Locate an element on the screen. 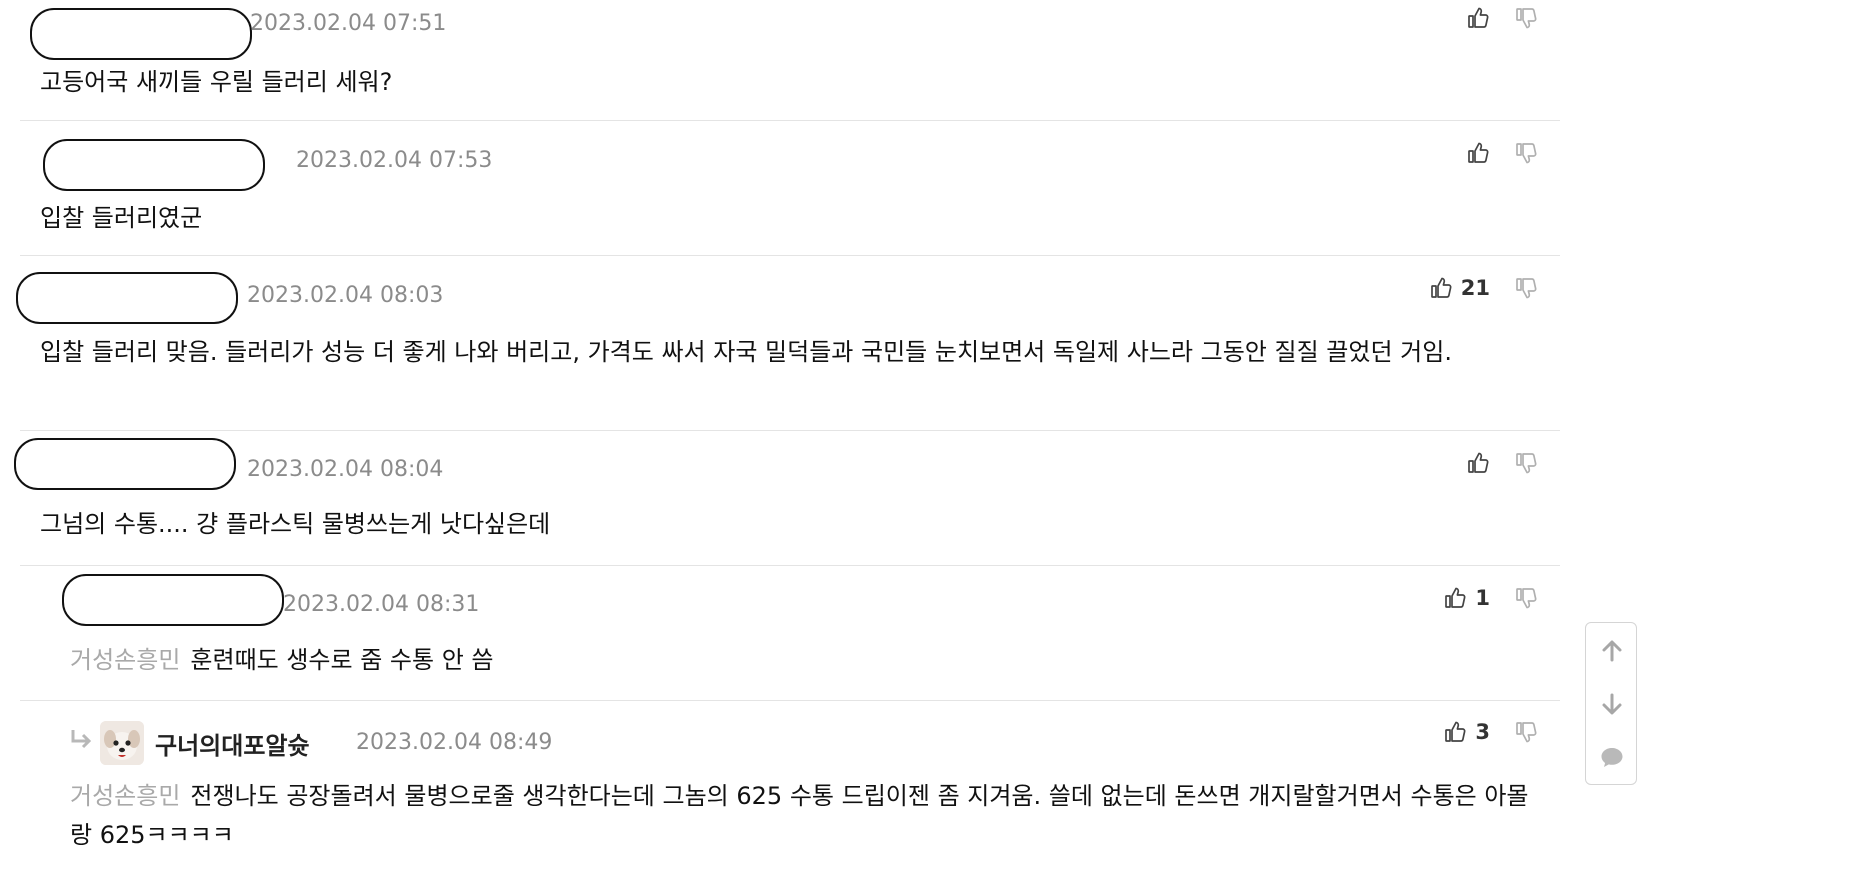 Image resolution: width=1857 pixels, height=872 pixels. scroll-bottom-button is located at coordinates (1612, 704).